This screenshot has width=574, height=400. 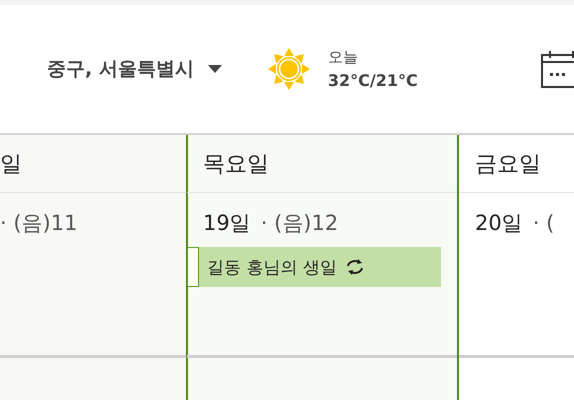 What do you see at coordinates (373, 57) in the screenshot?
I see `weather-day: 오늘` at bounding box center [373, 57].